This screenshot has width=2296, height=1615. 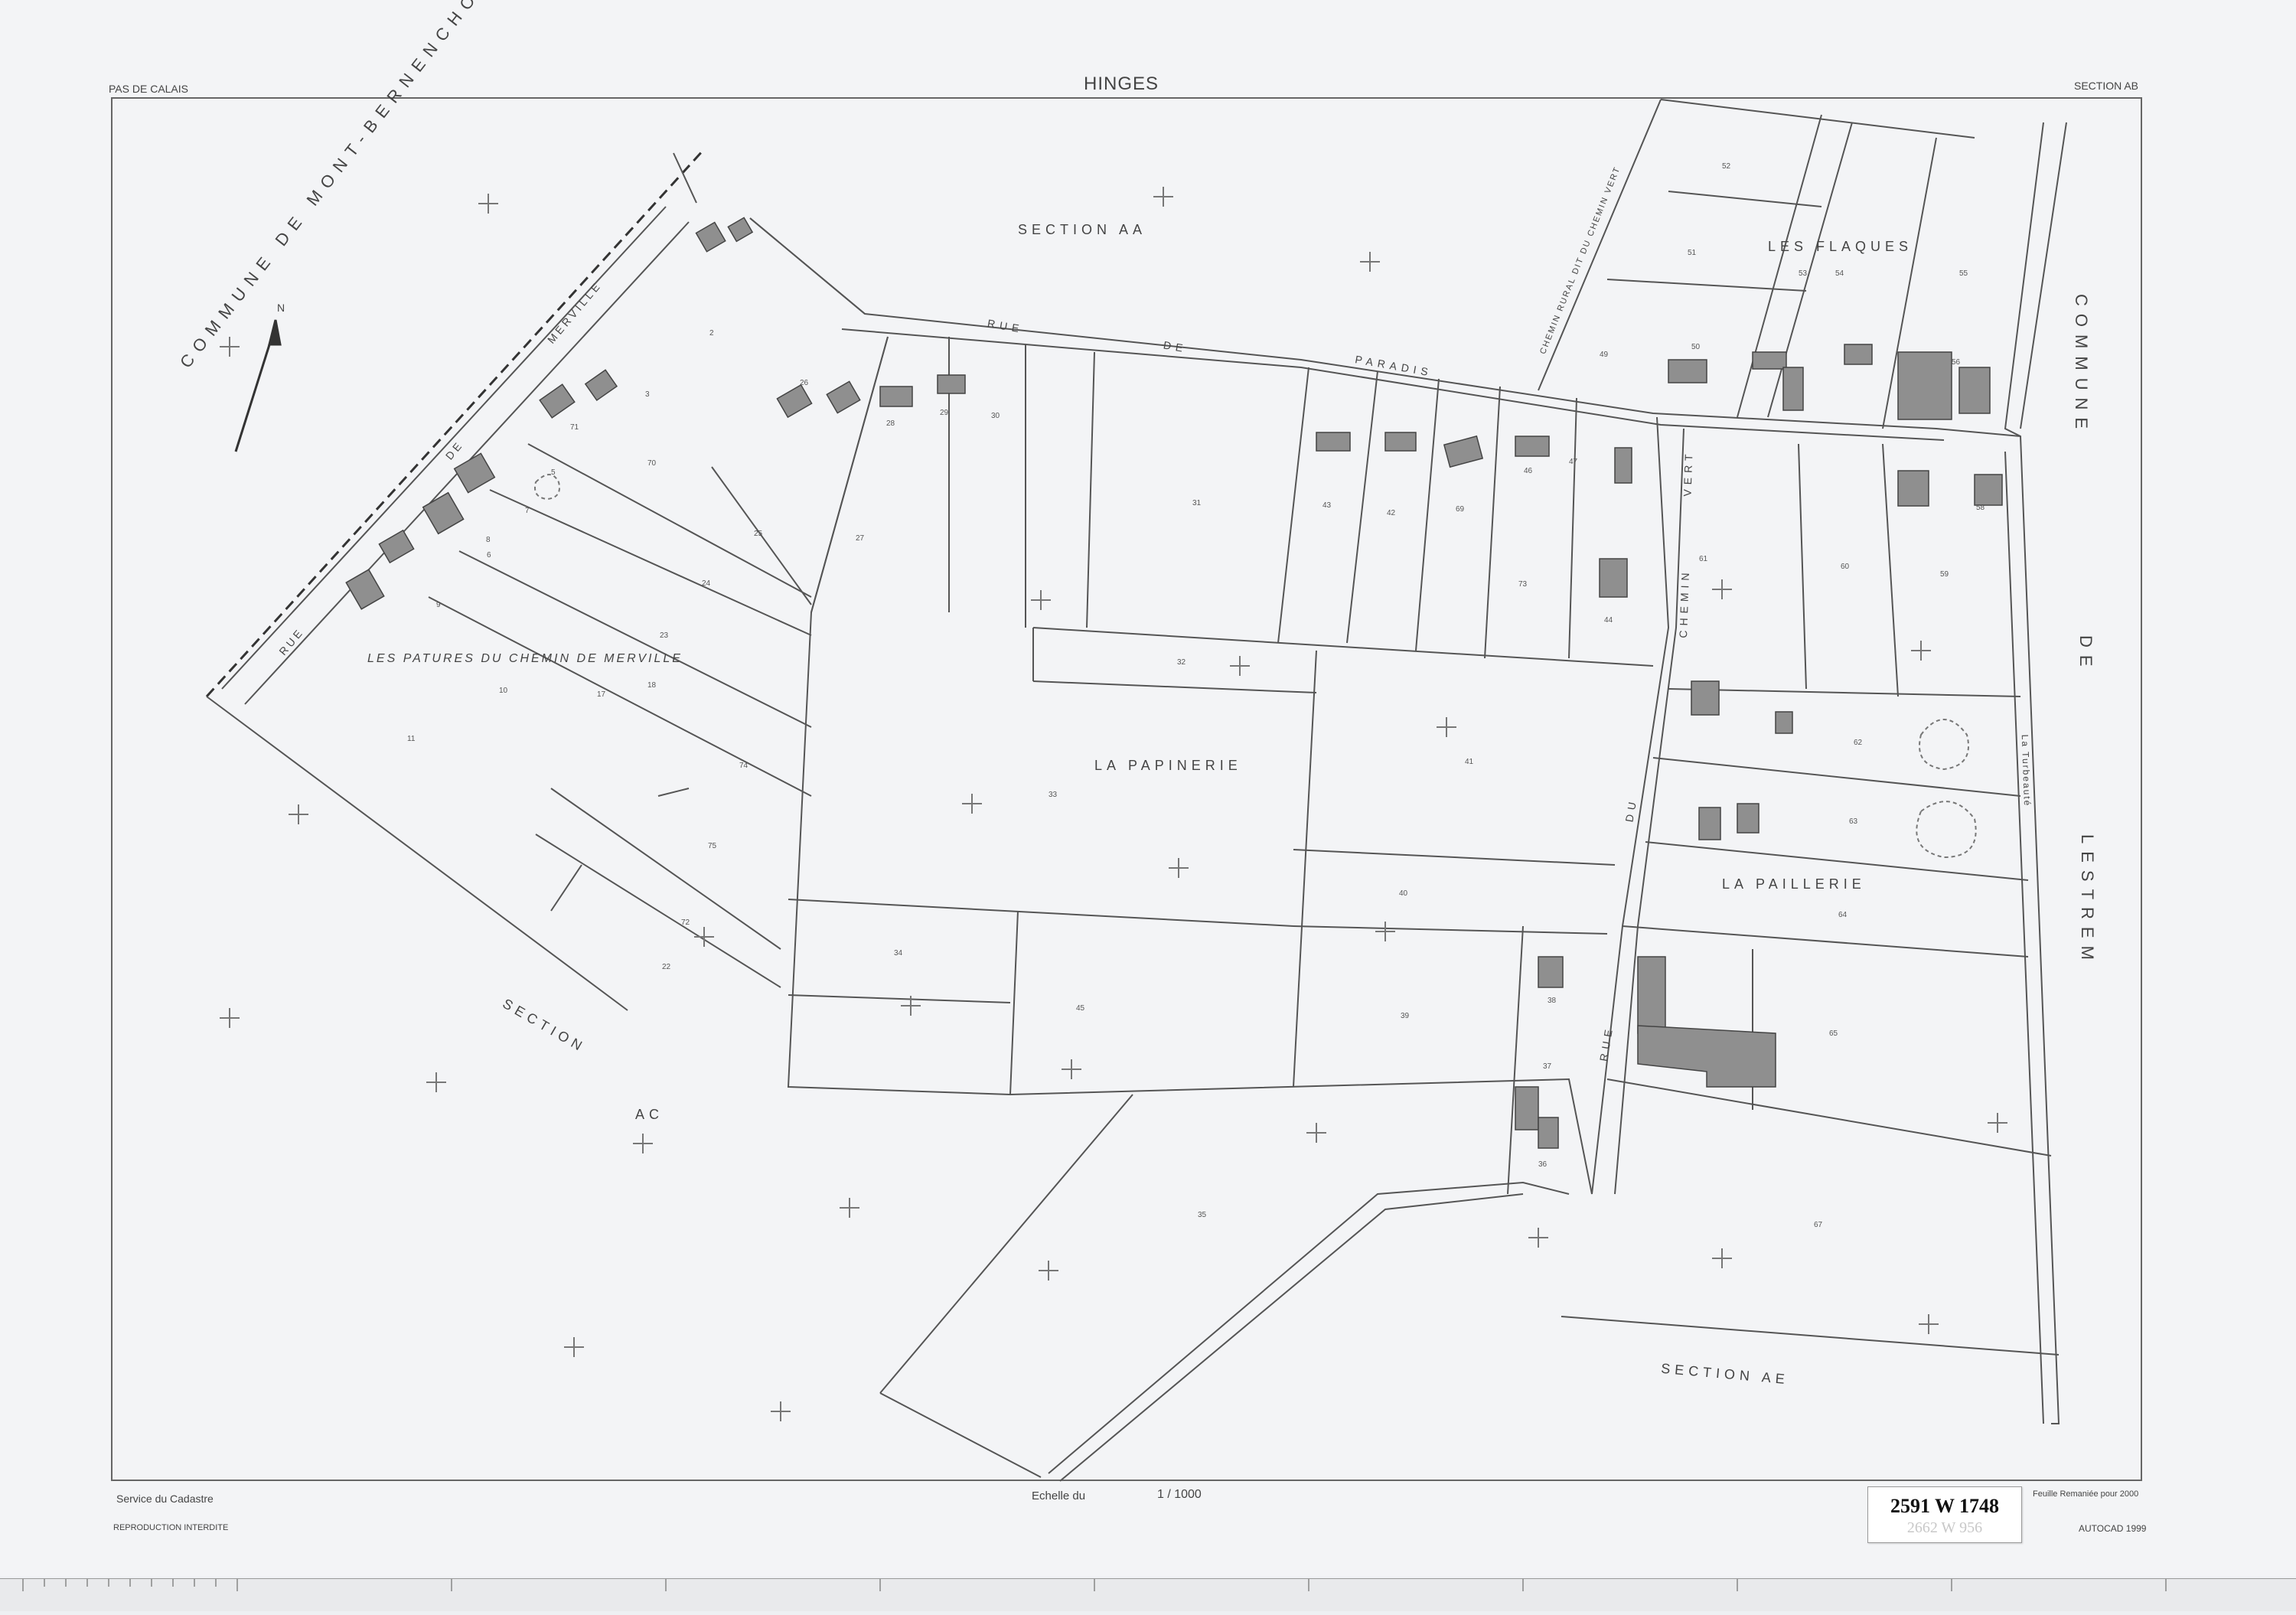 What do you see at coordinates (1523, 584) in the screenshot?
I see `parcel-number: 73` at bounding box center [1523, 584].